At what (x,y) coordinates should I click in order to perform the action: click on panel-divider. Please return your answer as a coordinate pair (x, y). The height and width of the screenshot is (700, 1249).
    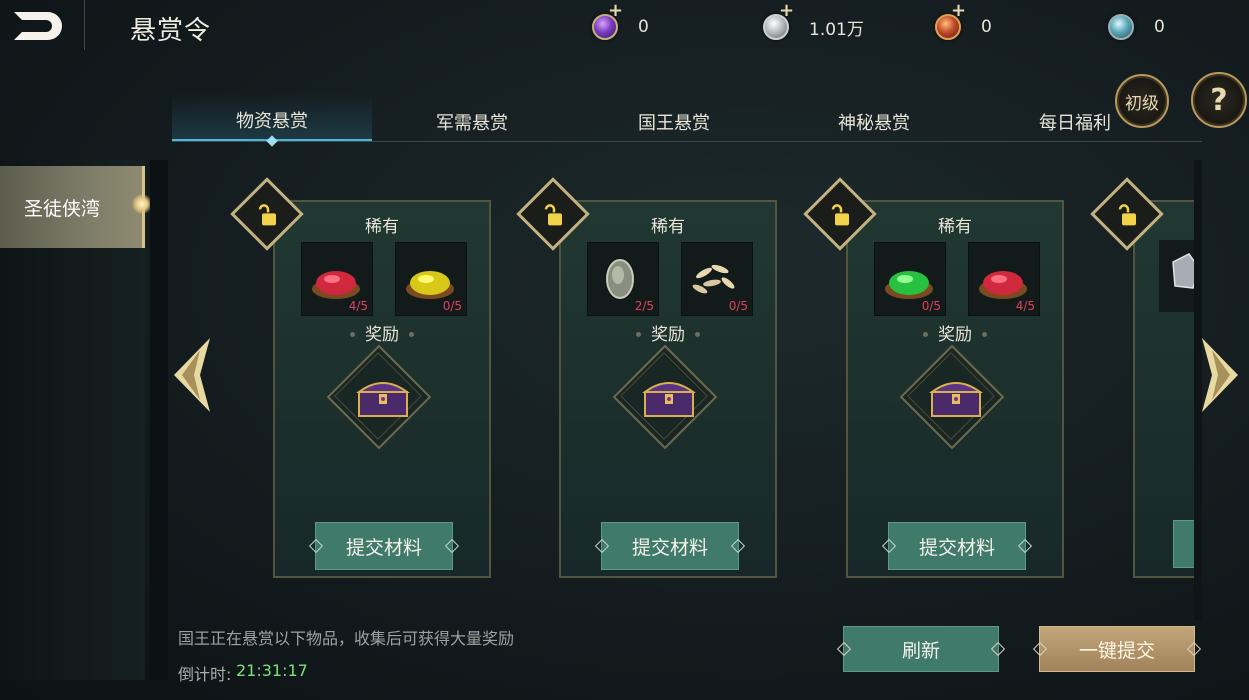
    Looking at the image, I should click on (159, 420).